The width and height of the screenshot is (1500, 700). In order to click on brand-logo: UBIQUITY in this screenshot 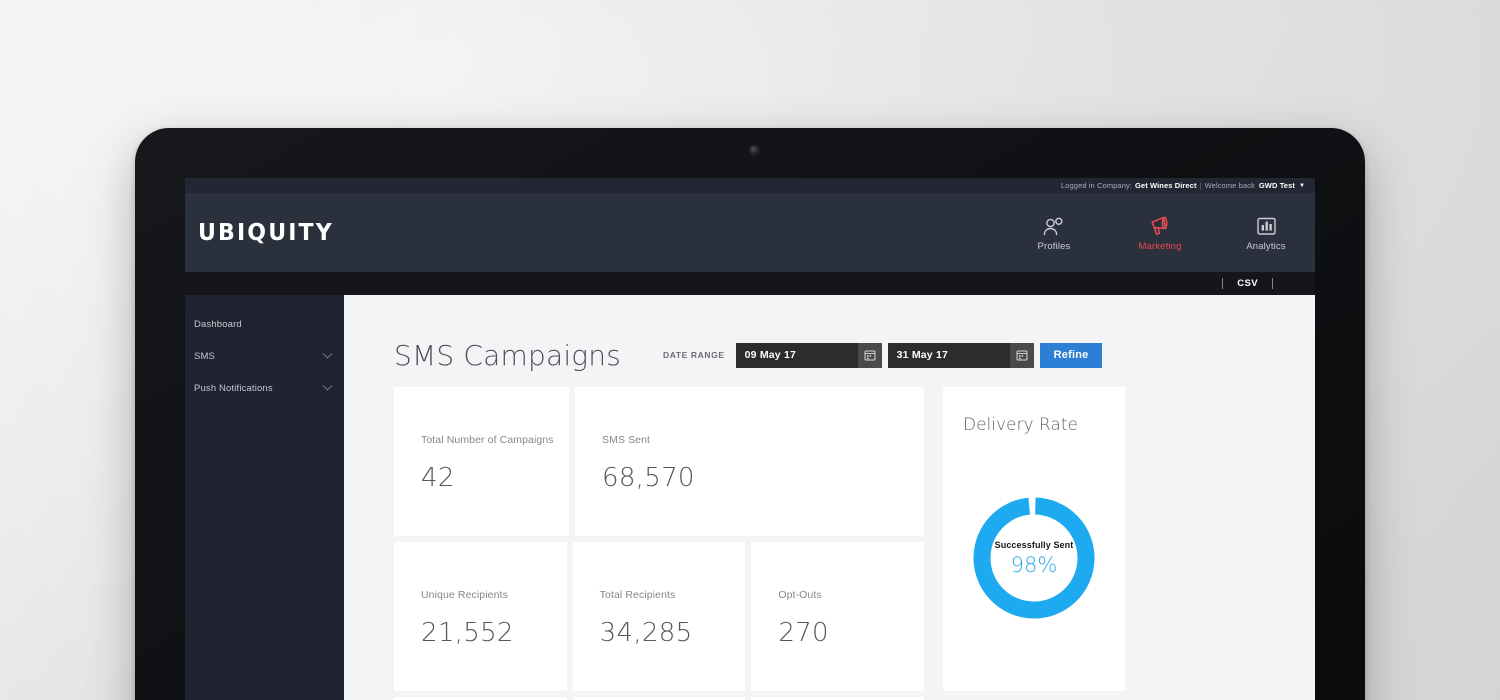, I will do `click(266, 233)`.